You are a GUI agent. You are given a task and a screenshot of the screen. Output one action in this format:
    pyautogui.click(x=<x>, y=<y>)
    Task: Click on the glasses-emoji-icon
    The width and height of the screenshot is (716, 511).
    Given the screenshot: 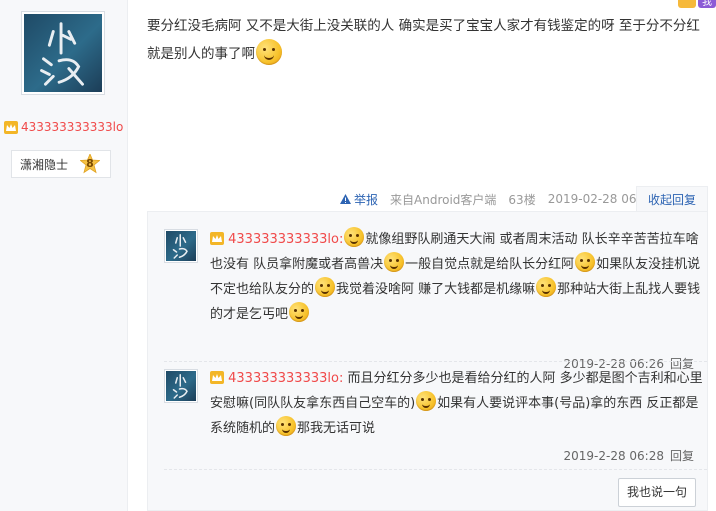 What is the action you would take?
    pyautogui.click(x=585, y=262)
    